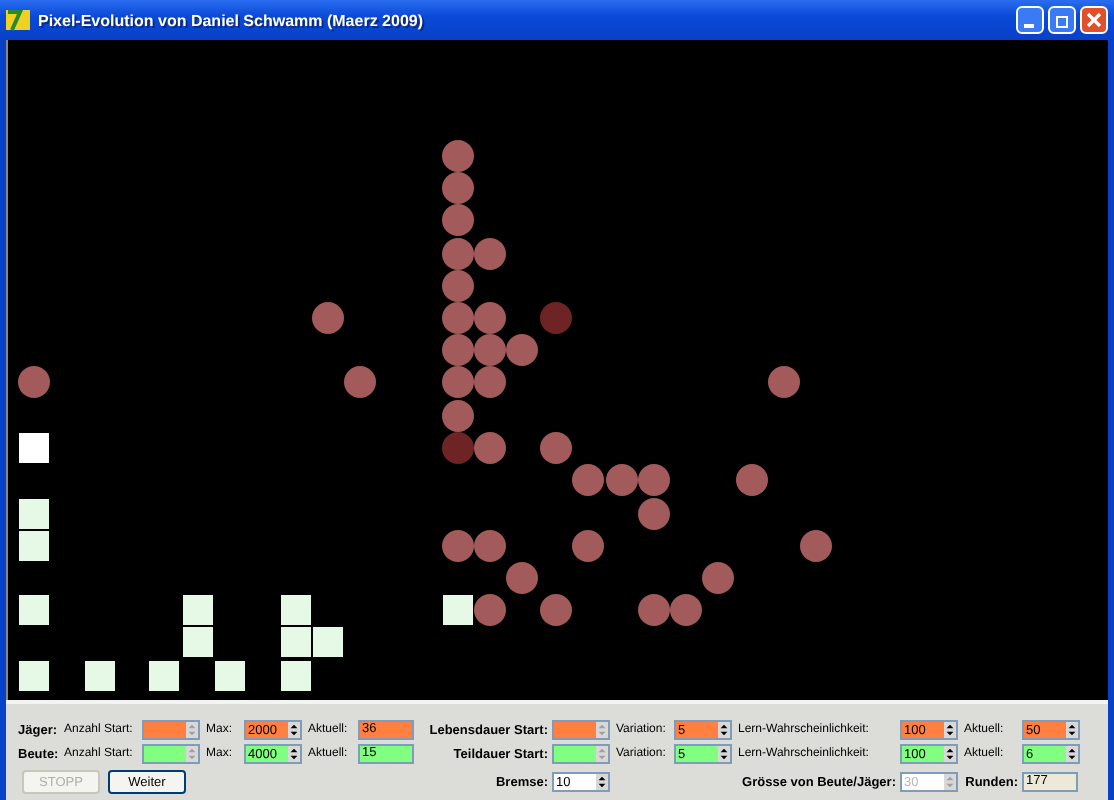 The height and width of the screenshot is (800, 1114). I want to click on restore-icon, so click(1062, 20).